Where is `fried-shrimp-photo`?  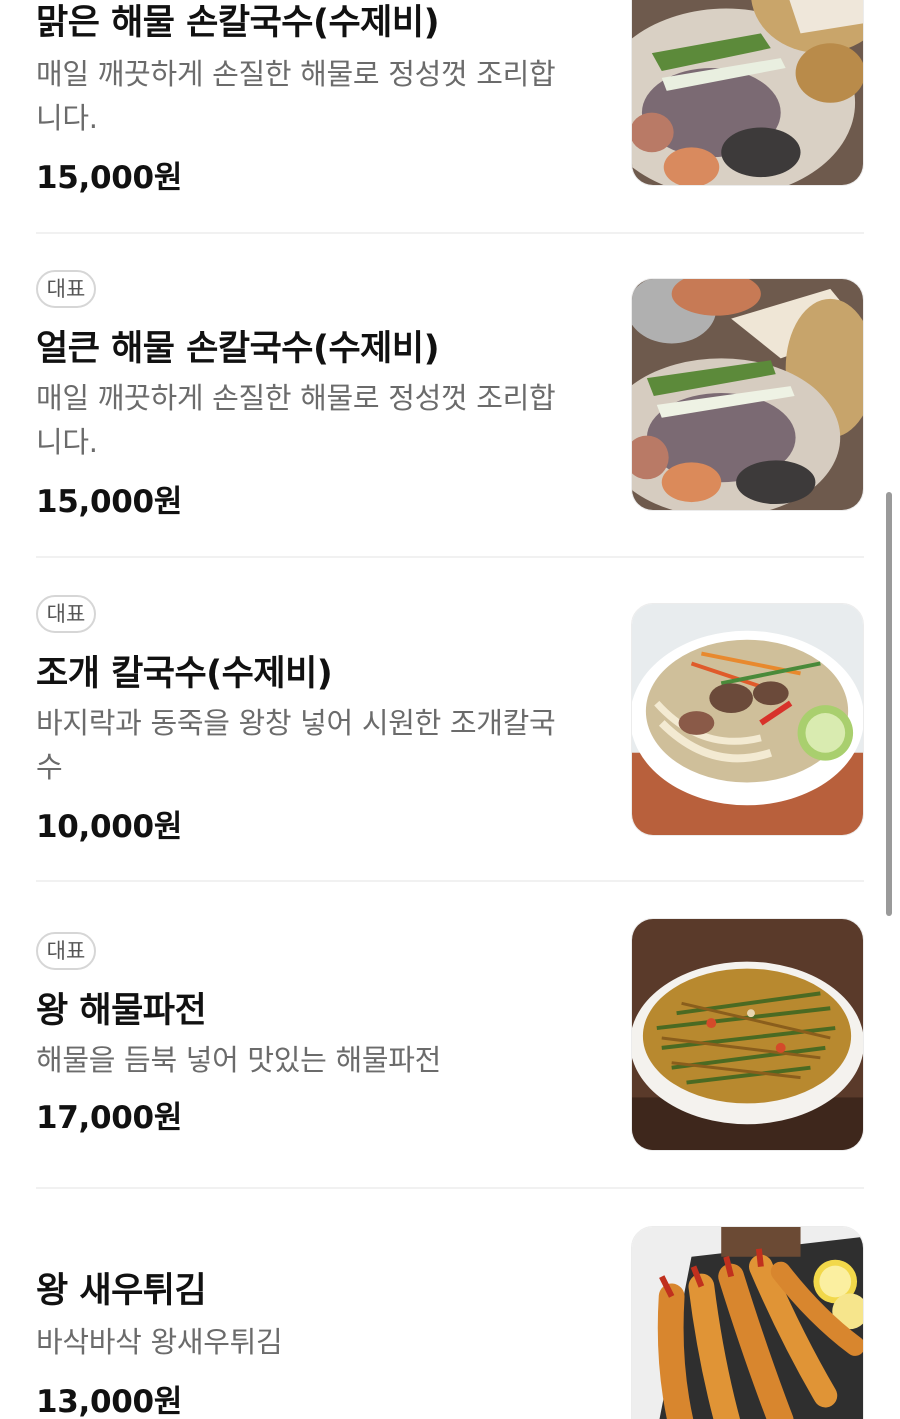 fried-shrimp-photo is located at coordinates (747, 1322).